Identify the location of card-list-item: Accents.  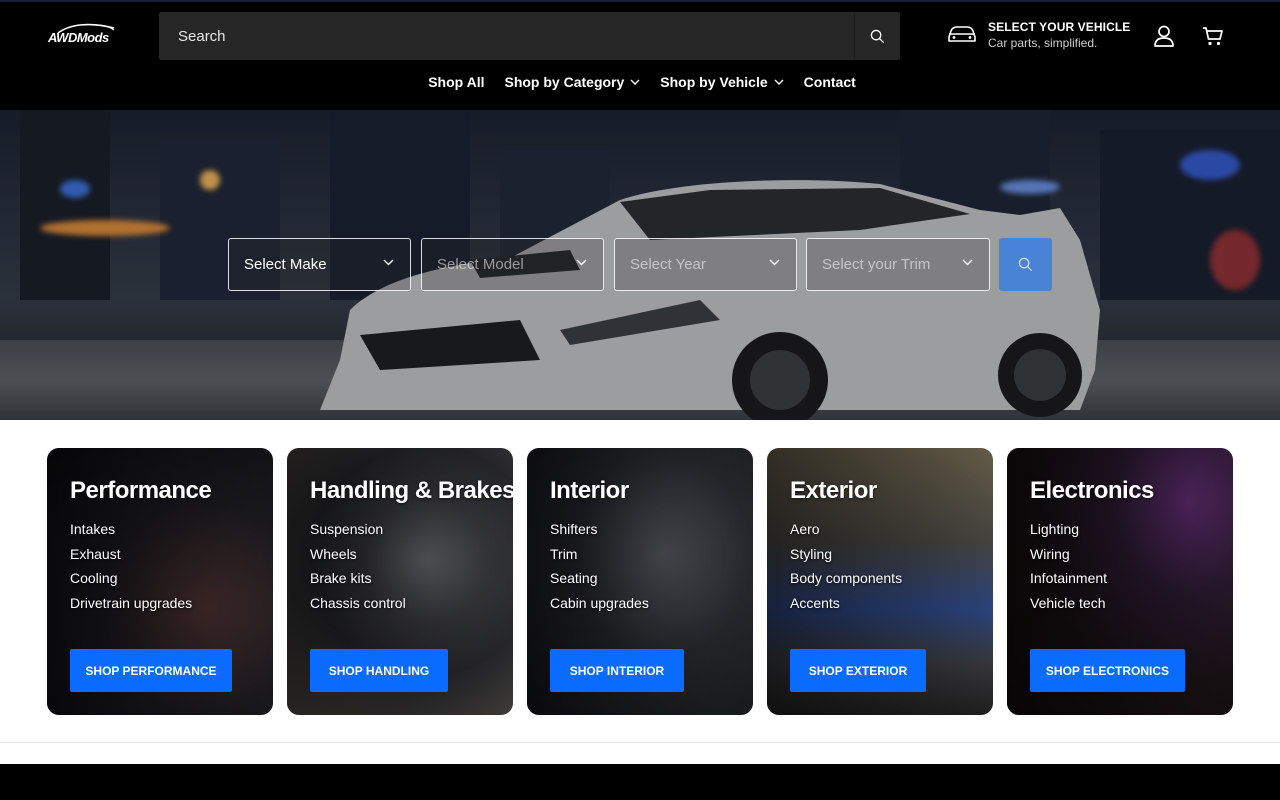
(846, 606).